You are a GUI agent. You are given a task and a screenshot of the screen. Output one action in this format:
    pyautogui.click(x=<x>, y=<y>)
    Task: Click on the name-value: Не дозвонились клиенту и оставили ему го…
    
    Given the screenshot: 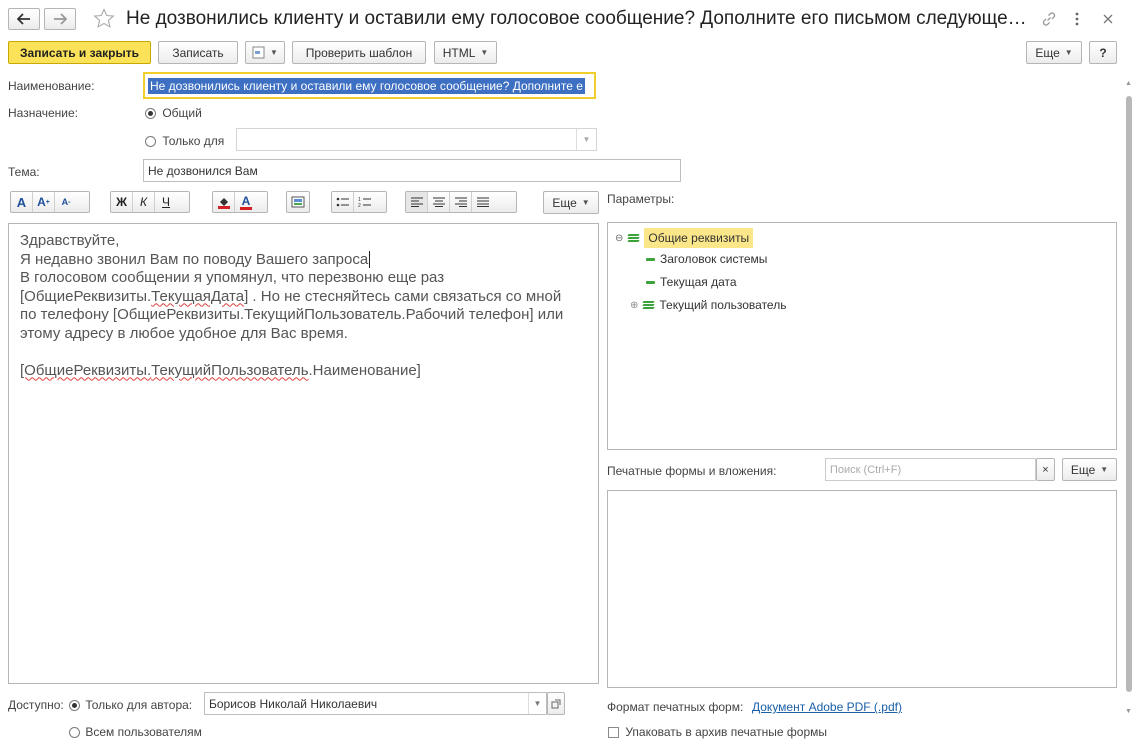 What is the action you would take?
    pyautogui.click(x=366, y=85)
    